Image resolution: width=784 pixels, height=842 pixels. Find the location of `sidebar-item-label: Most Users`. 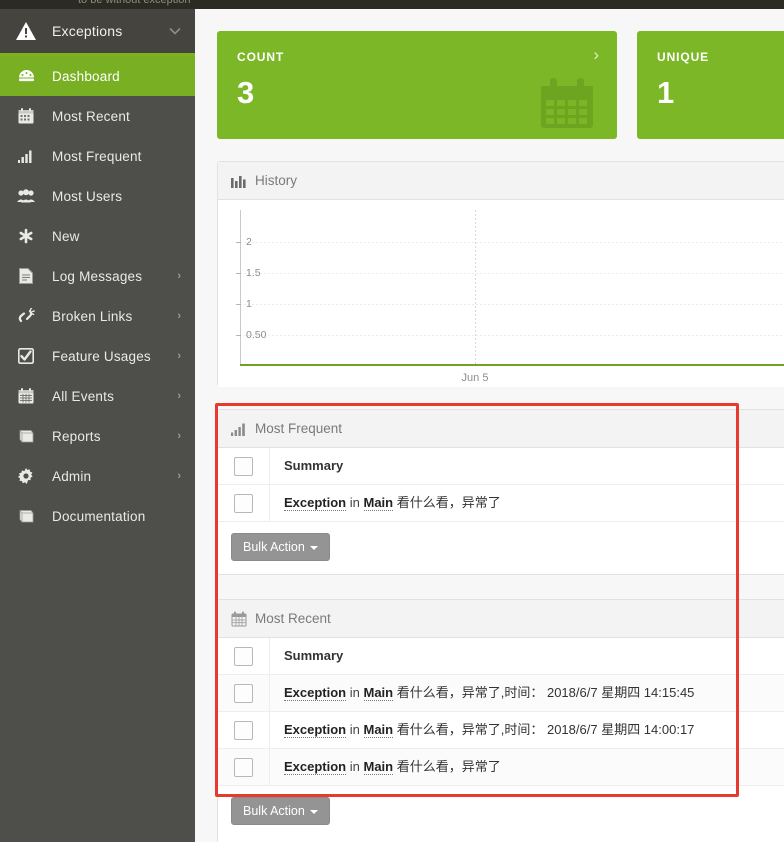

sidebar-item-label: Most Users is located at coordinates (87, 196).